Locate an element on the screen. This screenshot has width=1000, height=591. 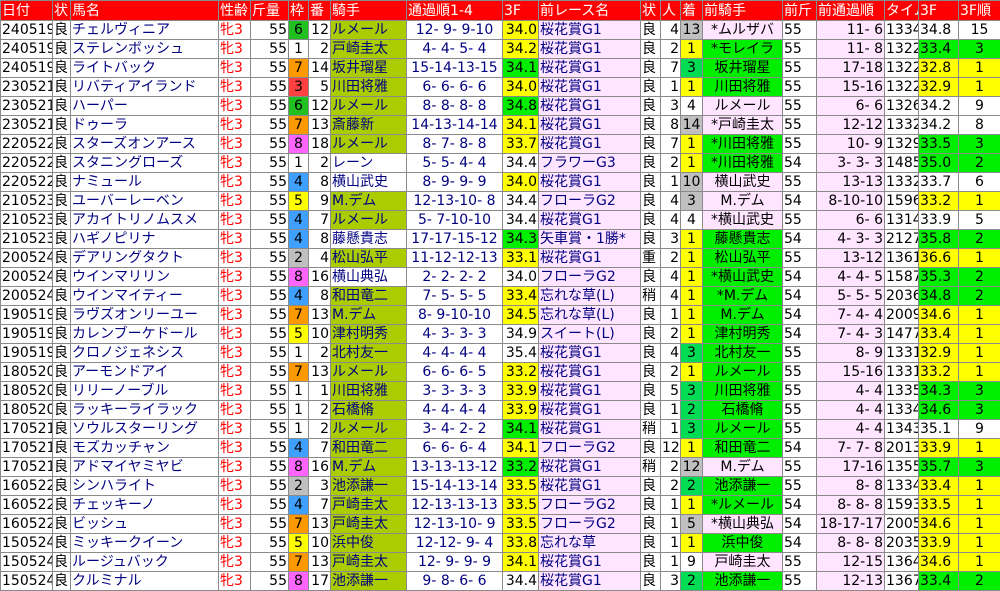
horse-name: リリーノーブル is located at coordinates (144, 391).